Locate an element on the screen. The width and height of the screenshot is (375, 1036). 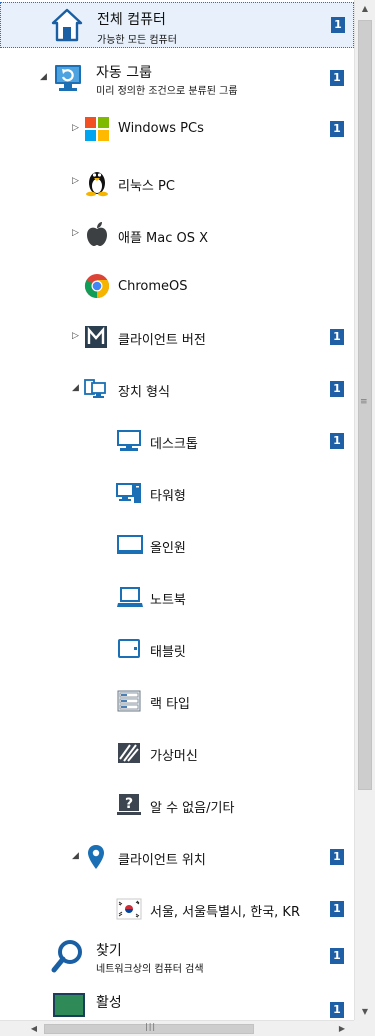
tree-item-linux-pc: ▷ 리눅스 PC is located at coordinates (177, 182).